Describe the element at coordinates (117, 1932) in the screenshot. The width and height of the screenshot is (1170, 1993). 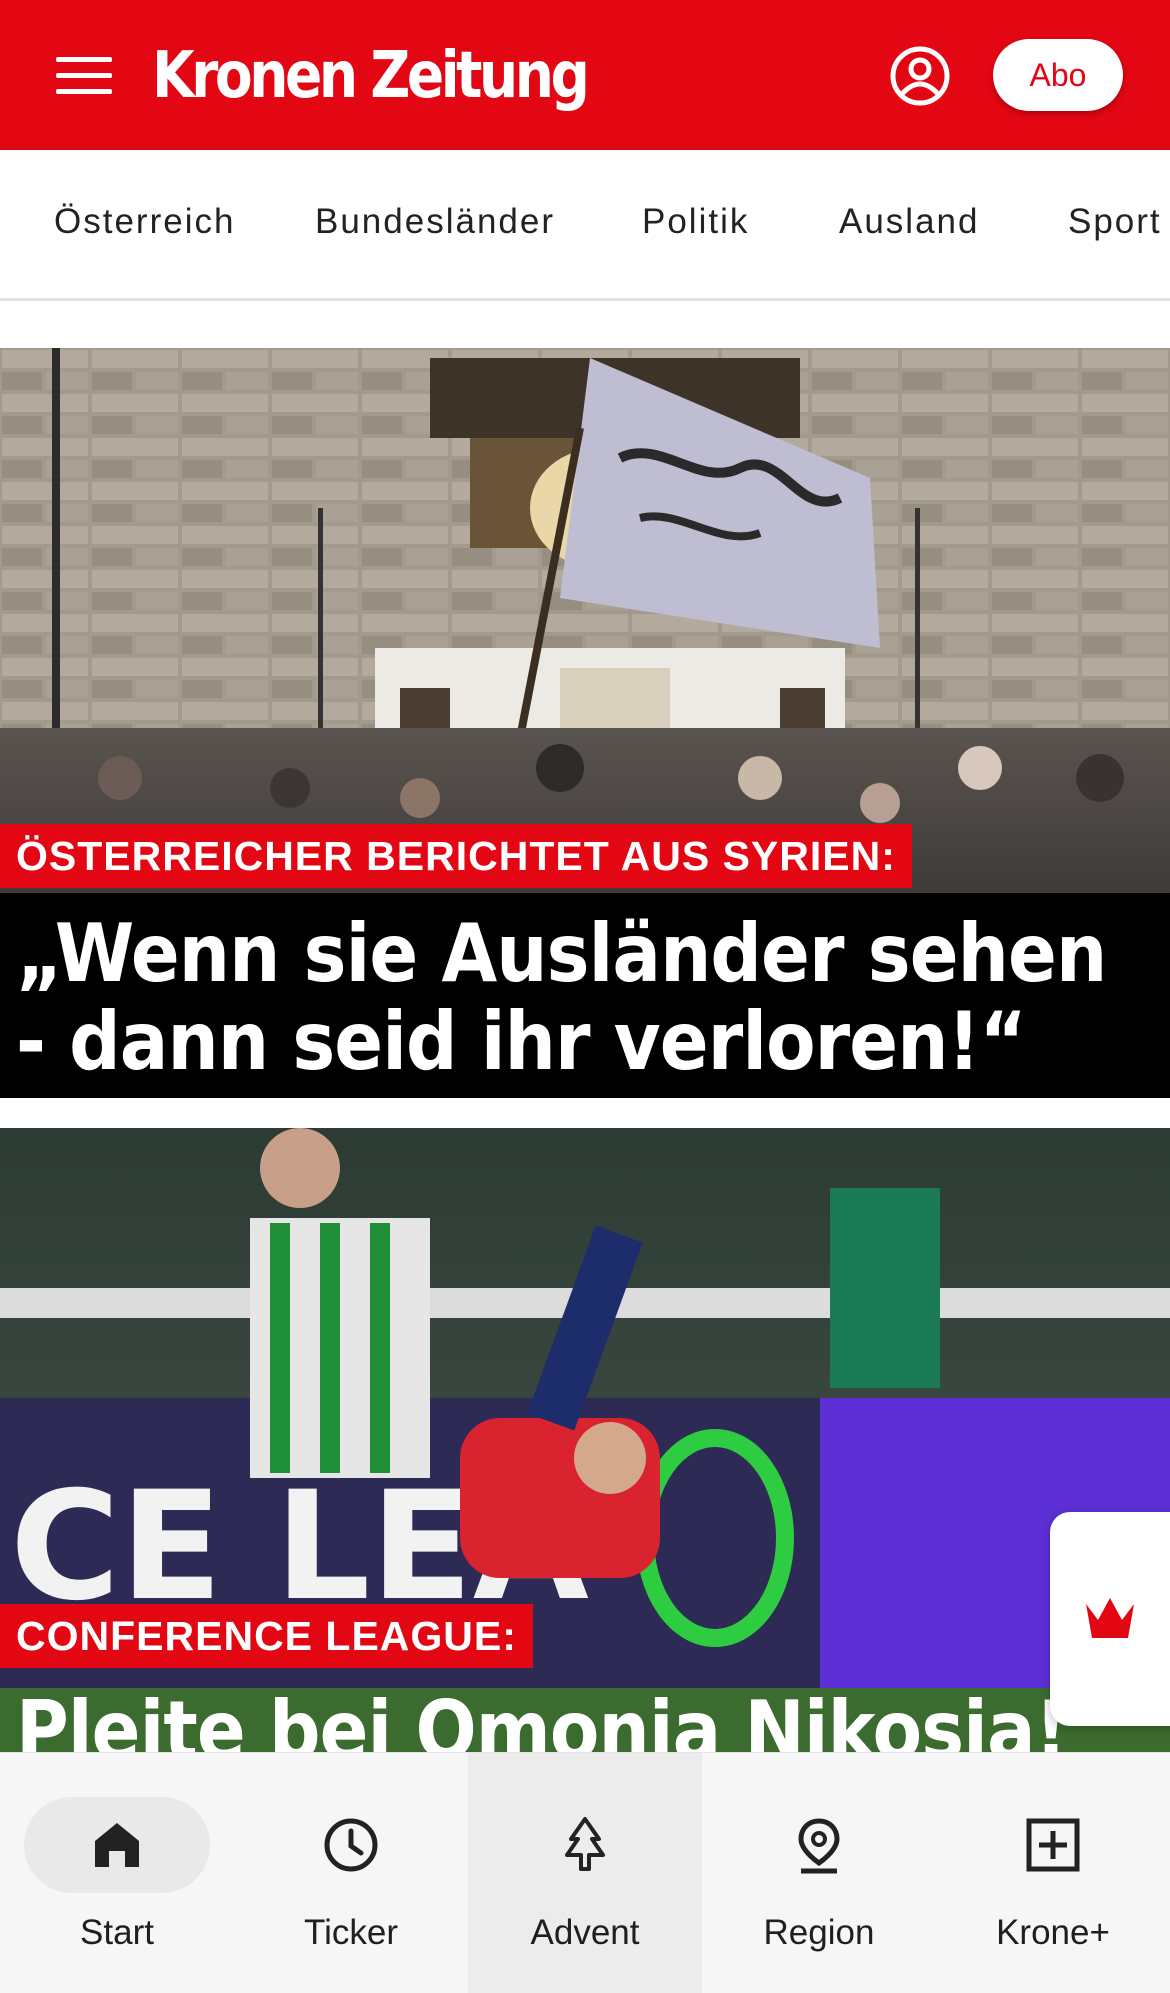
I see `nav-label: Start` at that location.